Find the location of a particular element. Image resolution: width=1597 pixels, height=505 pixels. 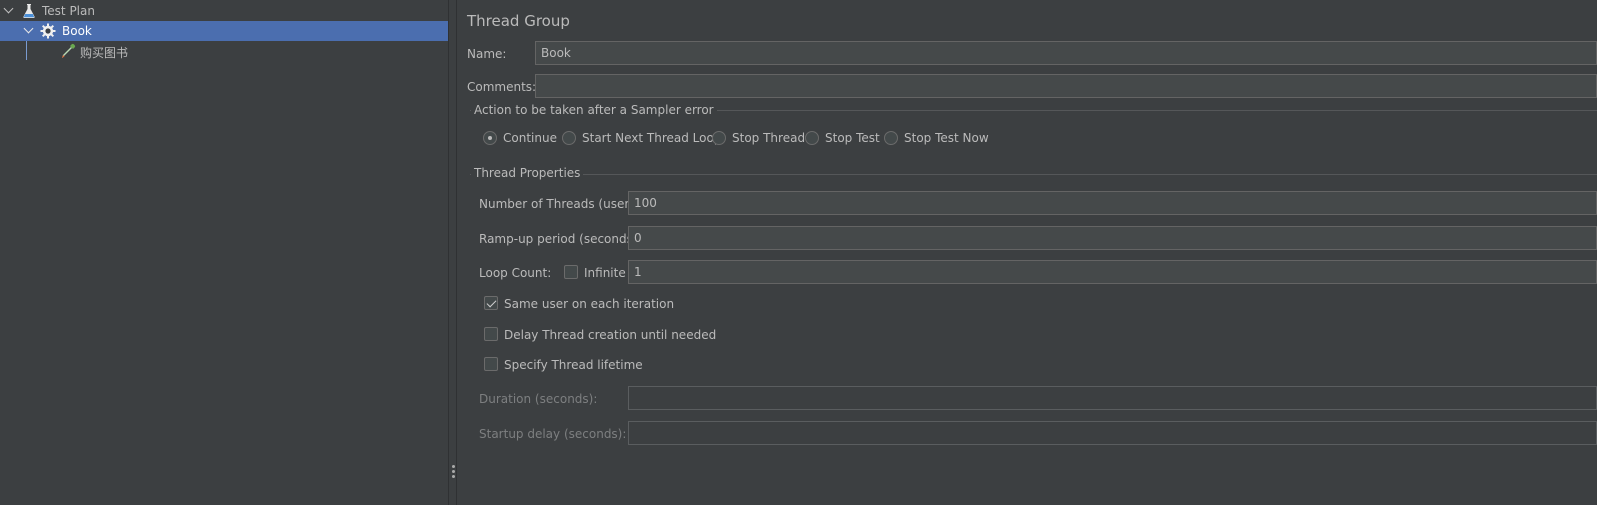

startup-delay-field is located at coordinates (1112, 433).